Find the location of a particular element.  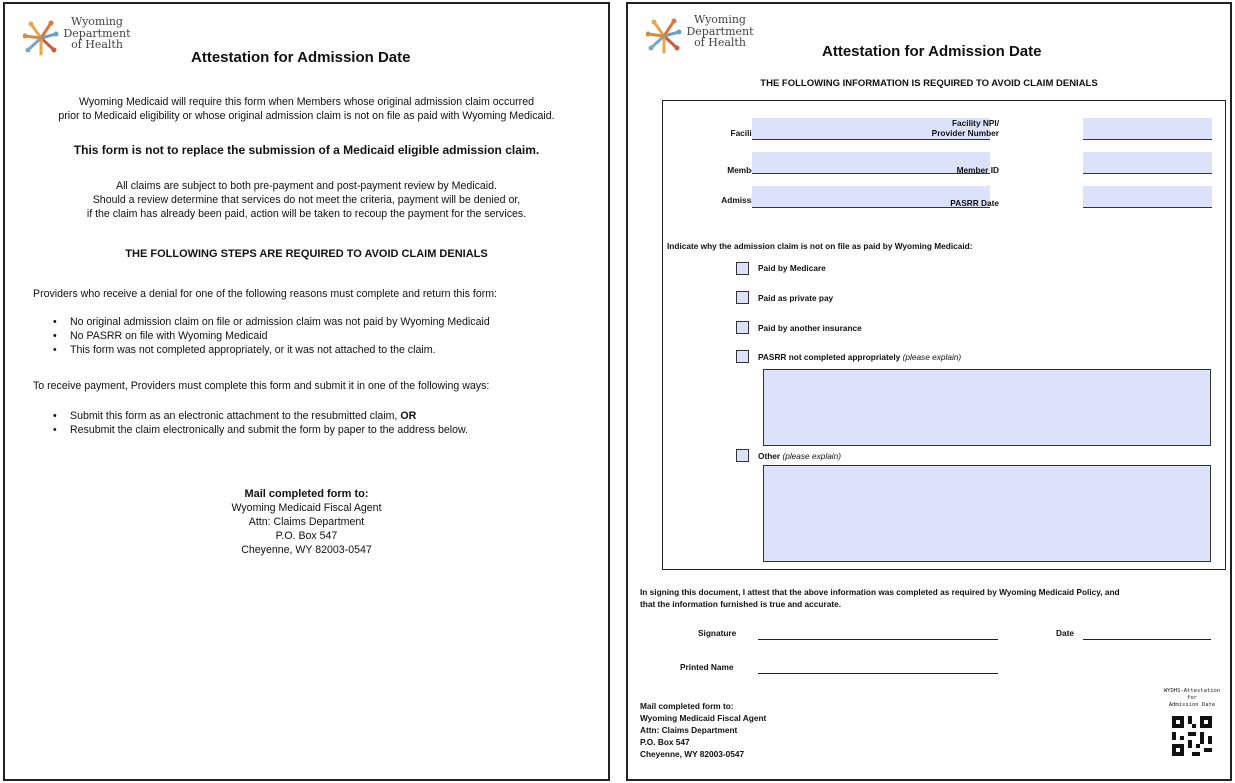

option-text: PASRR not completed appropriately is located at coordinates (829, 357).